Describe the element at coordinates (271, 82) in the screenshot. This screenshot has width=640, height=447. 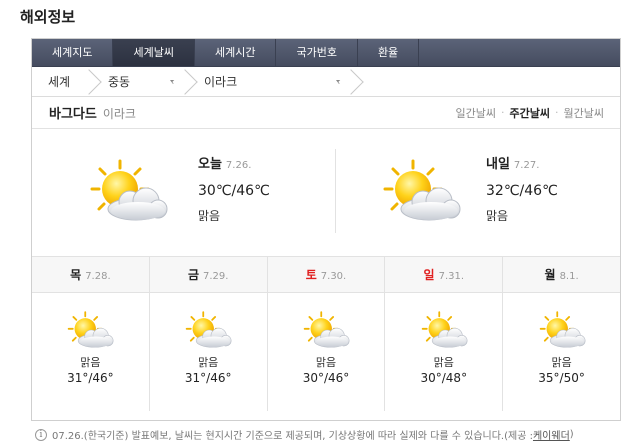
I see `country-select: 이라크` at that location.